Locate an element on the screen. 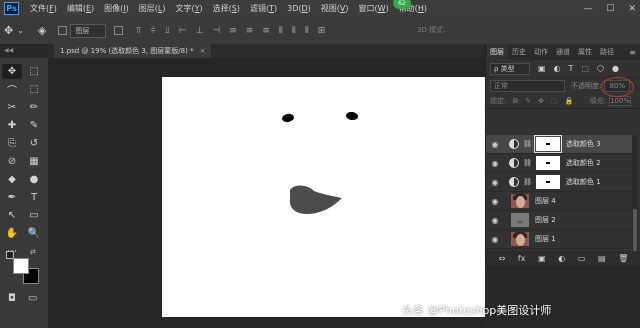 Image resolution: width=640 pixels, height=328 pixels. layer-row: ◉ 图层 2 is located at coordinates (559, 220).